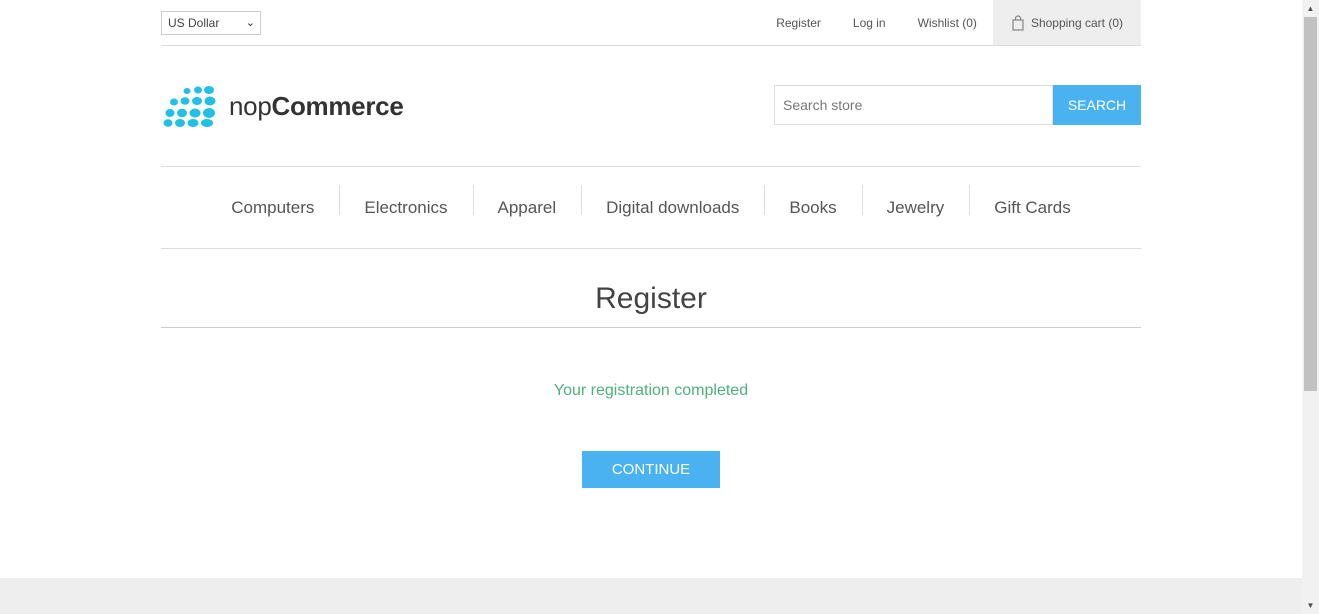 The image size is (1319, 614). What do you see at coordinates (250, 105) in the screenshot?
I see `logo-prefix: nop` at bounding box center [250, 105].